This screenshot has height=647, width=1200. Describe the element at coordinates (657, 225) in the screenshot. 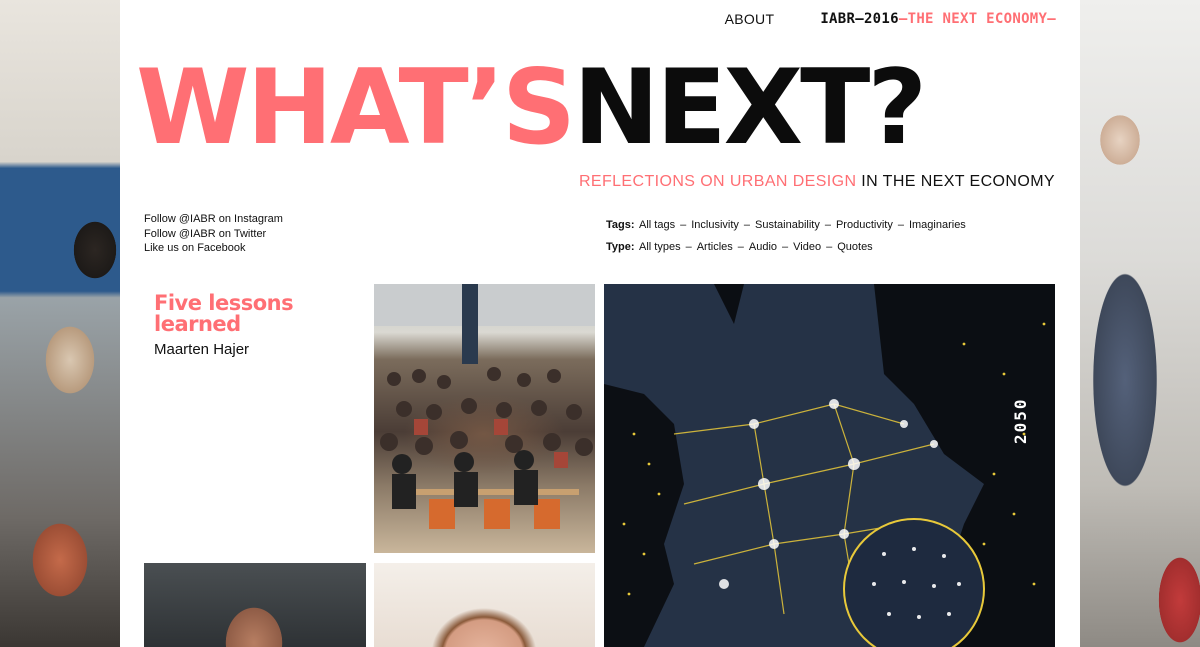

I see `tag-all: All tags` at that location.